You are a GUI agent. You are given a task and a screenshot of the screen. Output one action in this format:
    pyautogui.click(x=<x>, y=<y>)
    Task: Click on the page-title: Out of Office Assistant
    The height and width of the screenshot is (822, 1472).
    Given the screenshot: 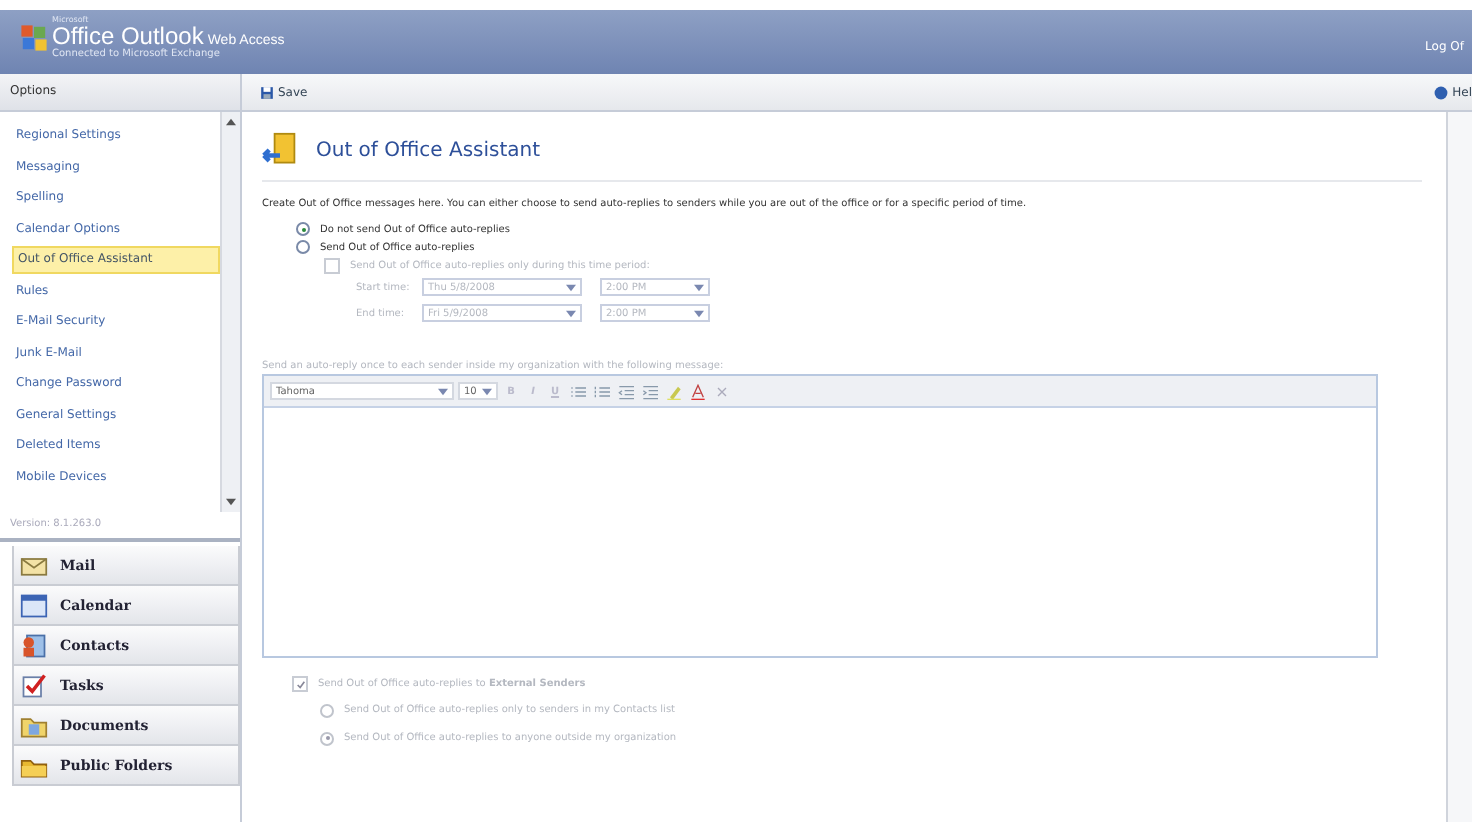 What is the action you would take?
    pyautogui.click(x=428, y=150)
    